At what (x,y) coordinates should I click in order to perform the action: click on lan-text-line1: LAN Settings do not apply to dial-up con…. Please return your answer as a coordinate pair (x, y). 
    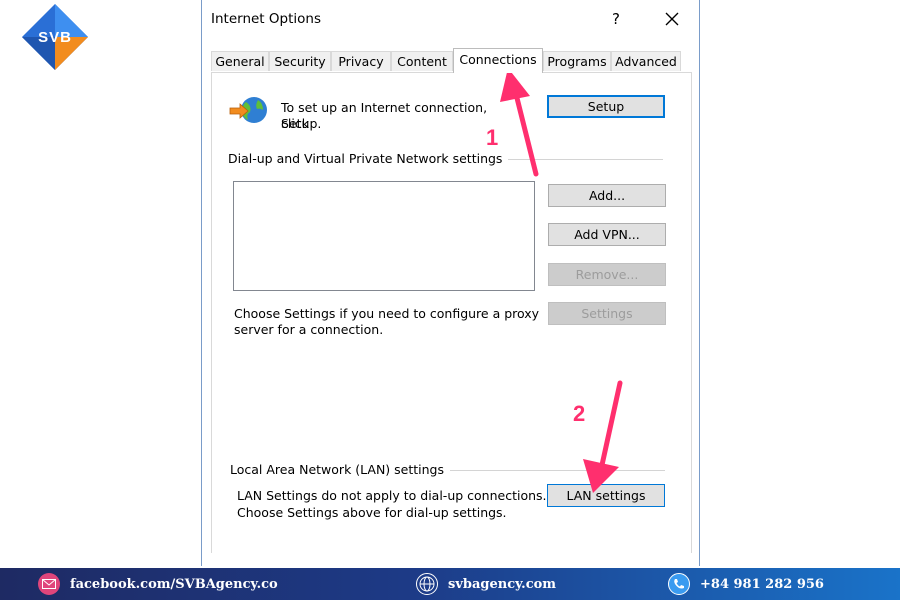
    Looking at the image, I should click on (392, 495).